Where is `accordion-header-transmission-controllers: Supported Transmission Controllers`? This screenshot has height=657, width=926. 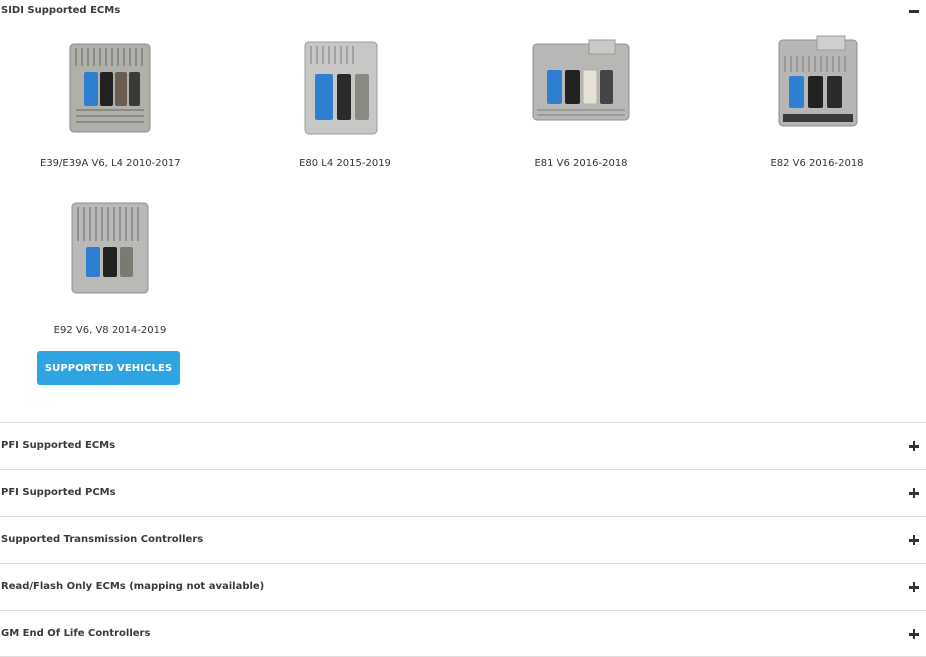
accordion-header-transmission-controllers: Supported Transmission Controllers is located at coordinates (463, 539).